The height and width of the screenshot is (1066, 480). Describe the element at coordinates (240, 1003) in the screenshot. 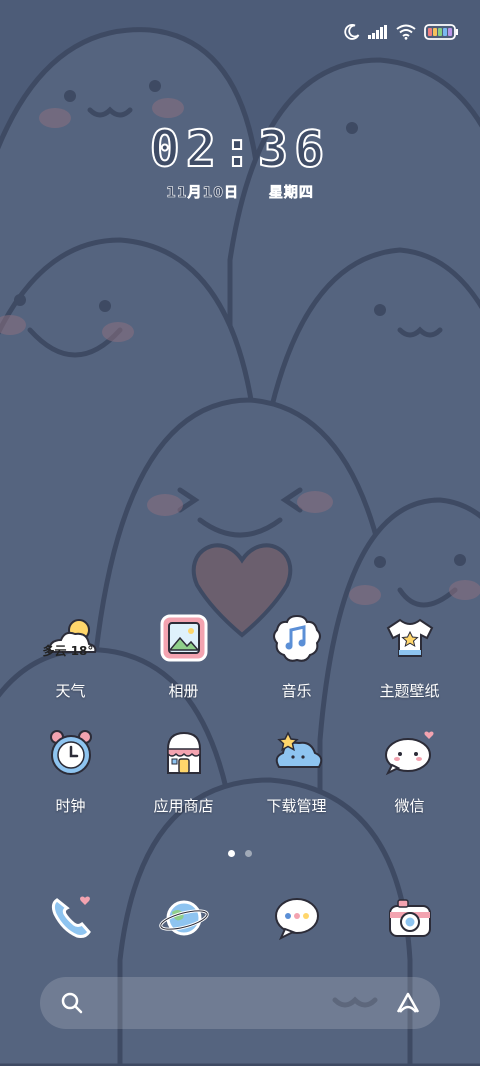

I see `search-bar` at that location.